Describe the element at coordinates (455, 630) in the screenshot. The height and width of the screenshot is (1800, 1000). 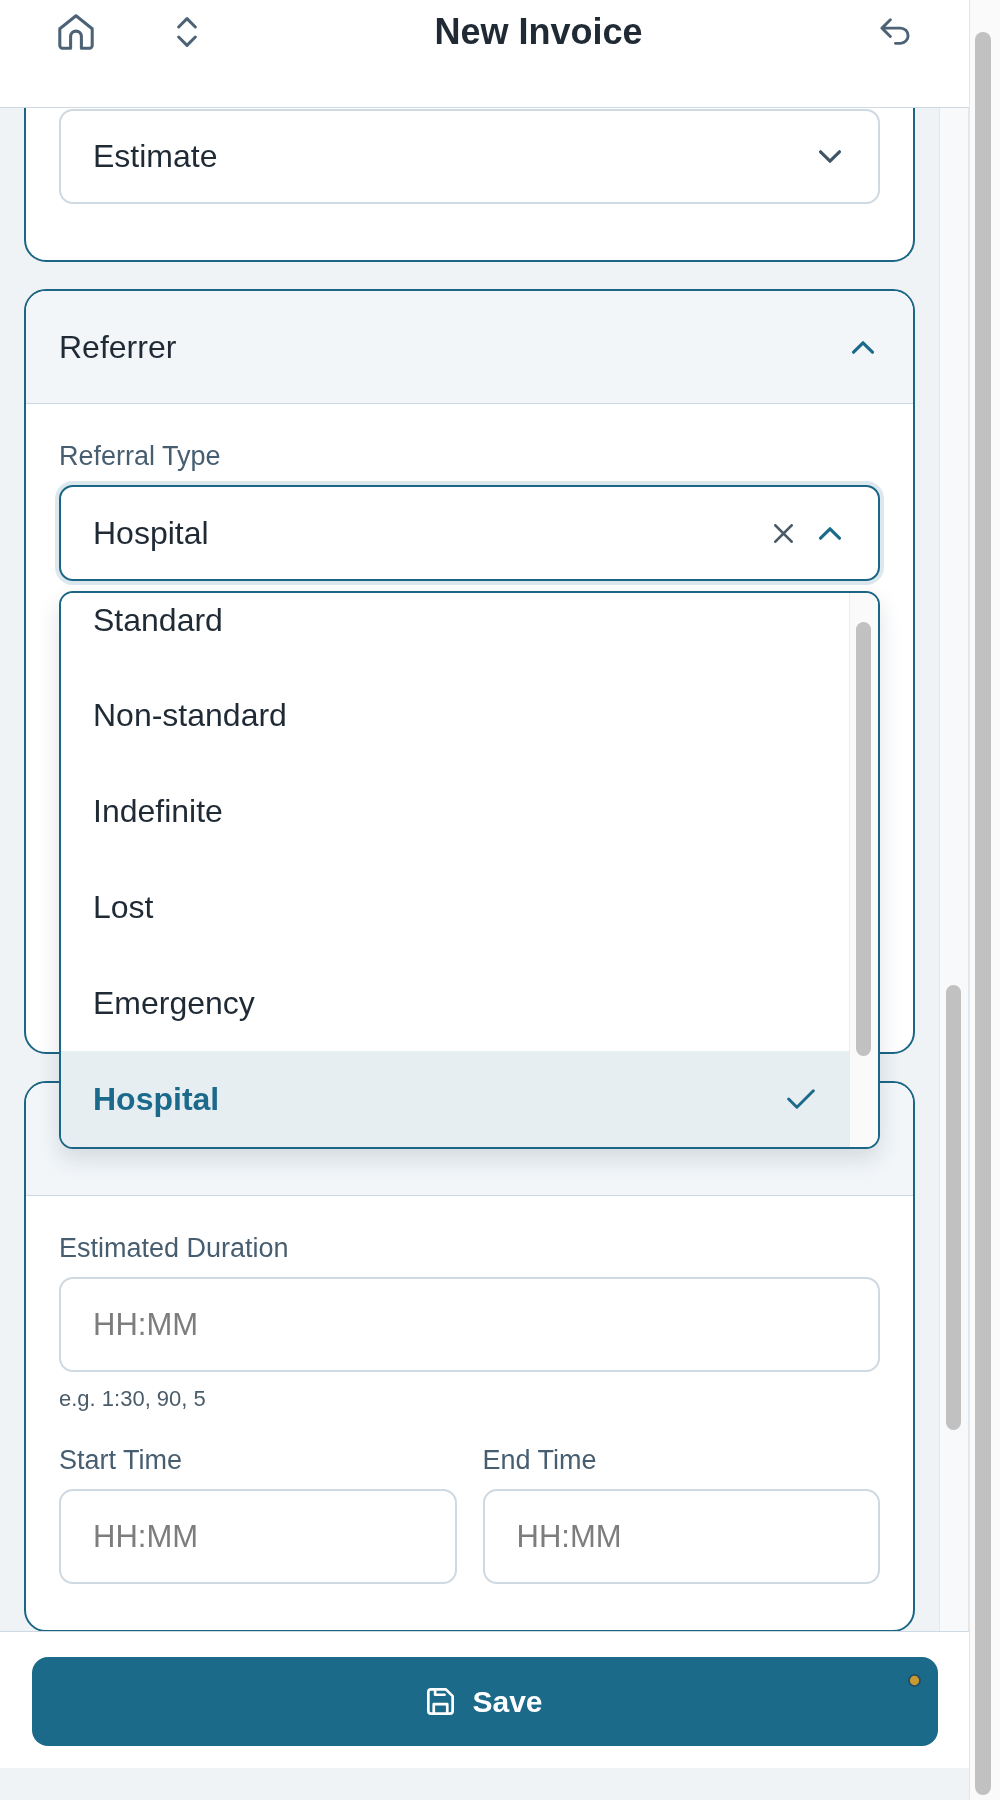
I see `dropdown-option: Standard` at that location.